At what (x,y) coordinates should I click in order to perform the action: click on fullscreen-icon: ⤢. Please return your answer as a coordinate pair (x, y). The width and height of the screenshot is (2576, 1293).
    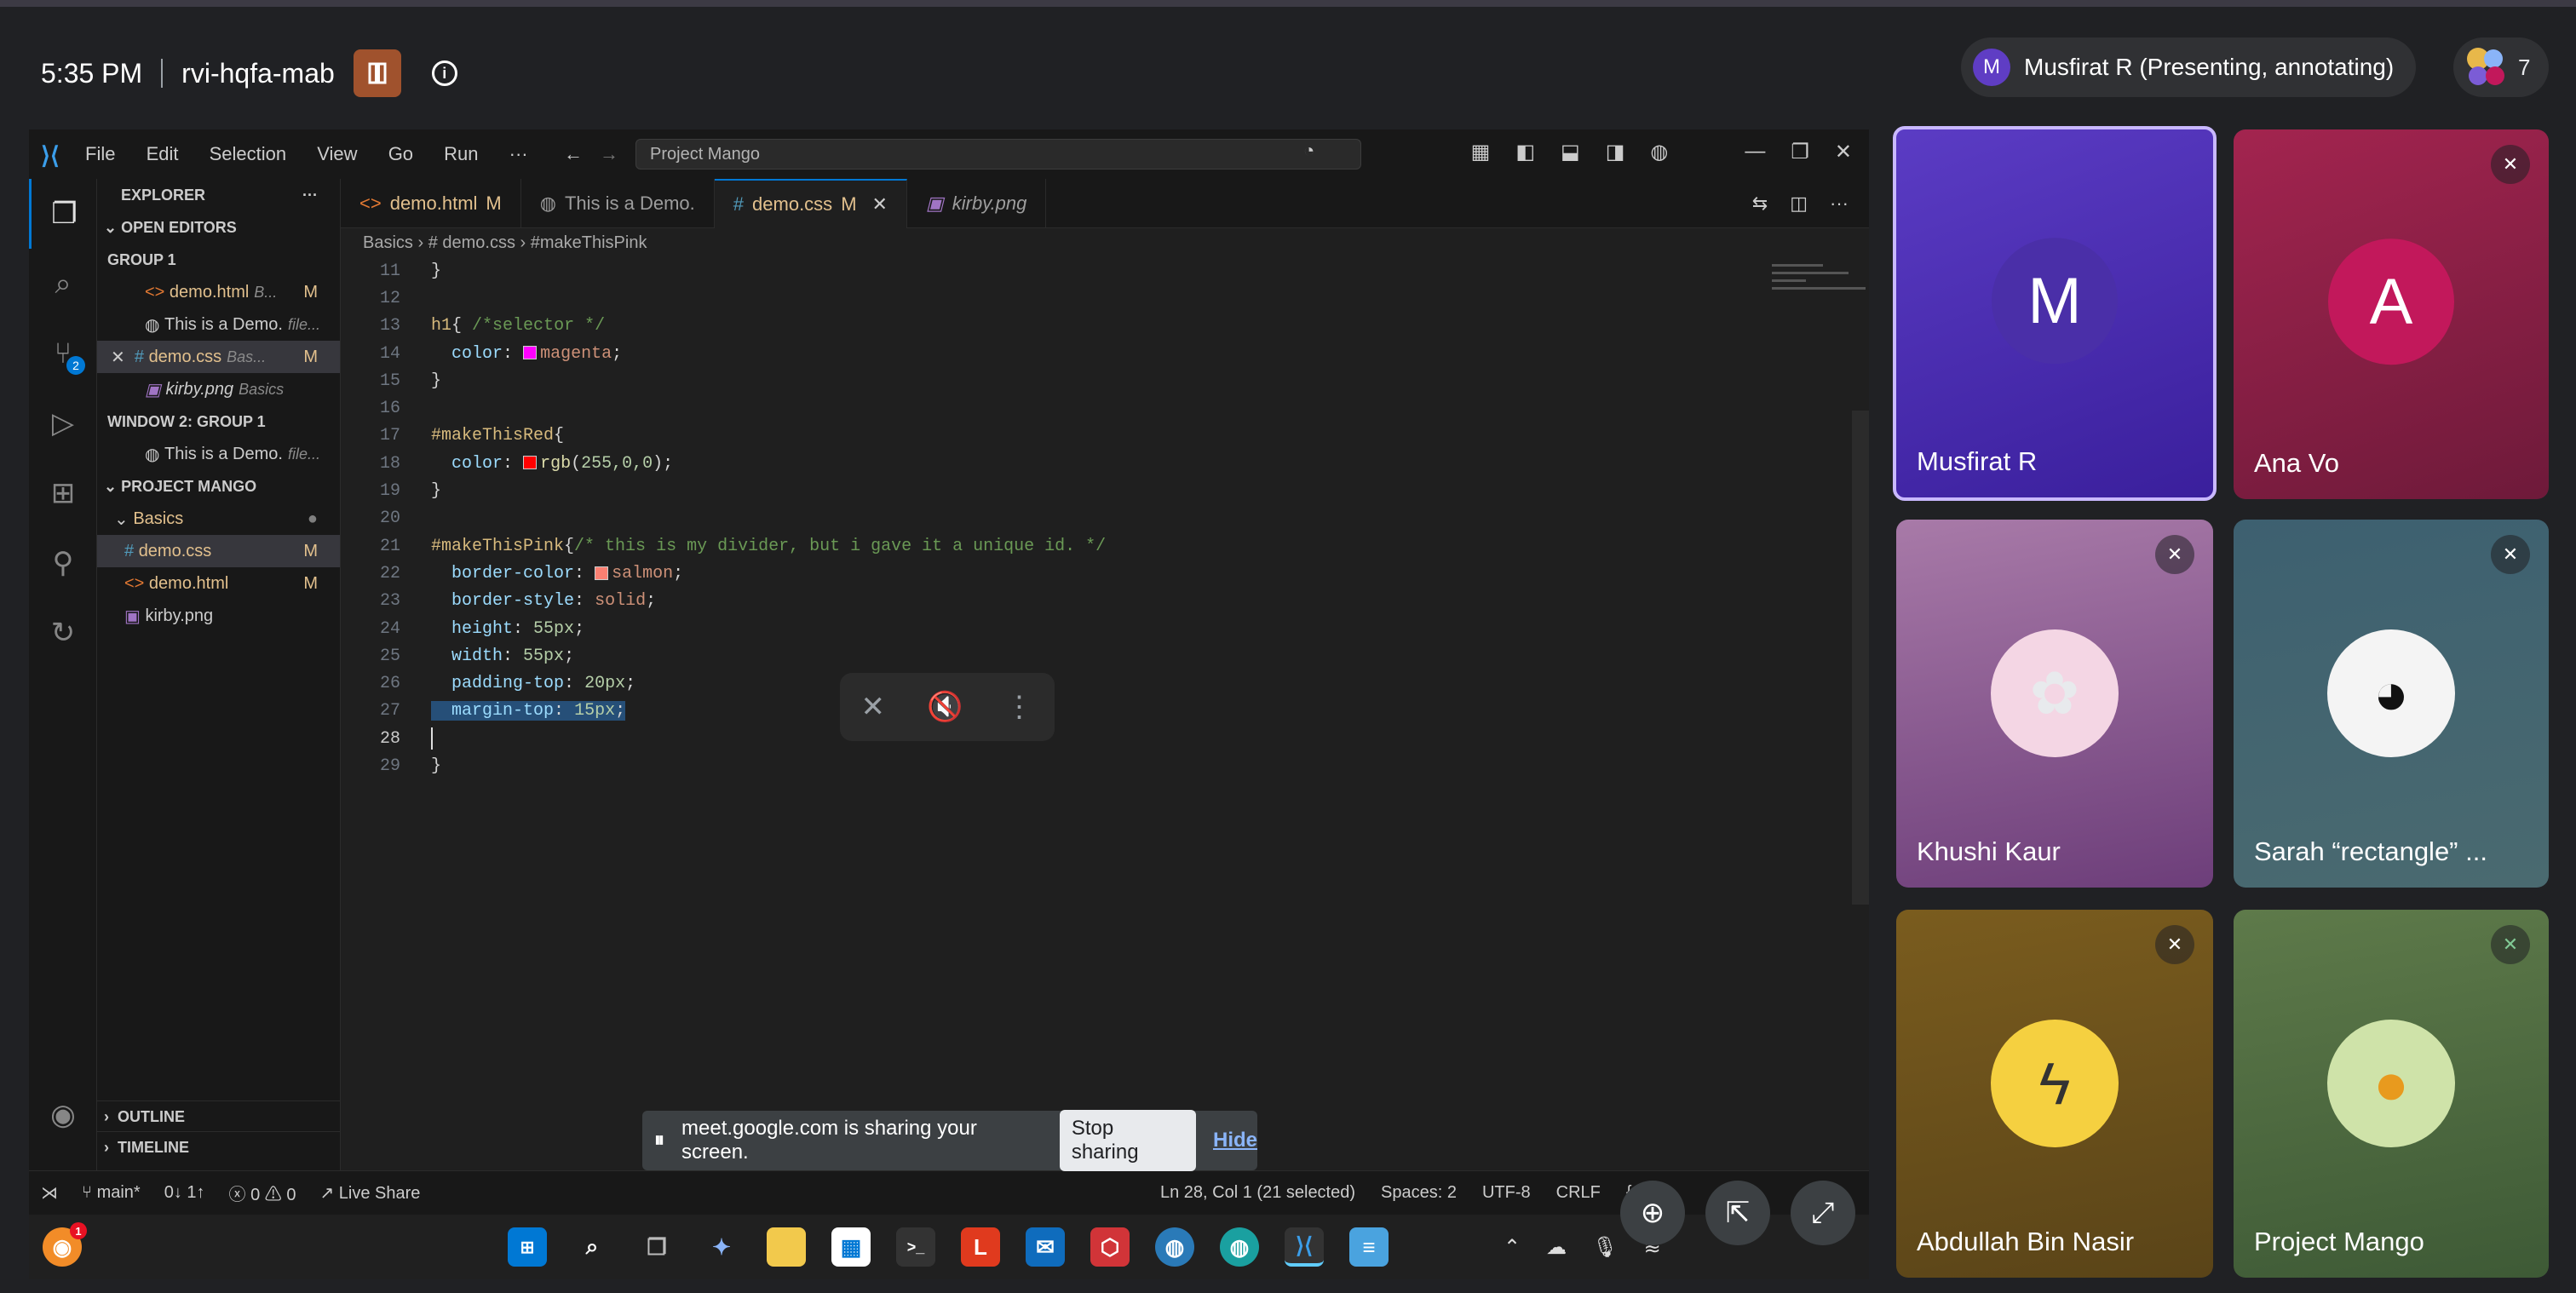
    Looking at the image, I should click on (1823, 1213).